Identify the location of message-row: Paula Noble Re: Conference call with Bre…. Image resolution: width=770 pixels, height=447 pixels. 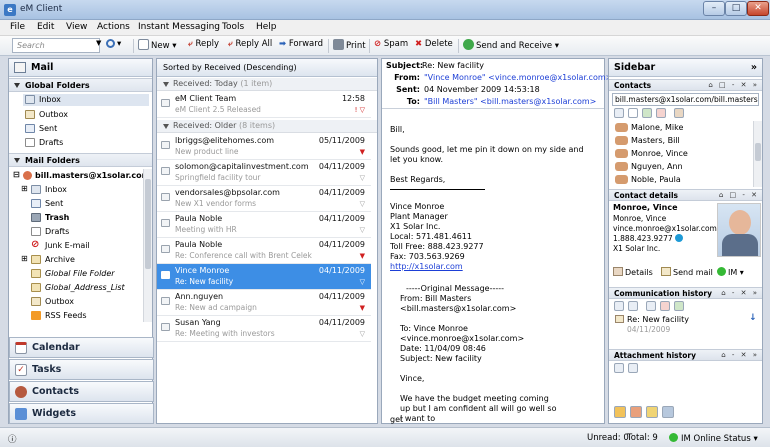
(264, 251).